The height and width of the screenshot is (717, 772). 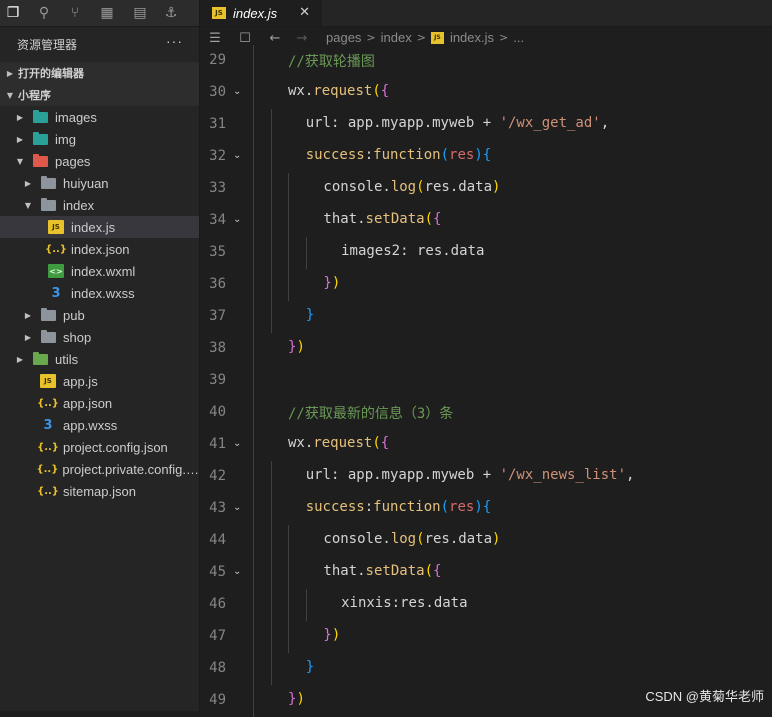 I want to click on tree-item: {..} index.json, so click(x=99, y=249).